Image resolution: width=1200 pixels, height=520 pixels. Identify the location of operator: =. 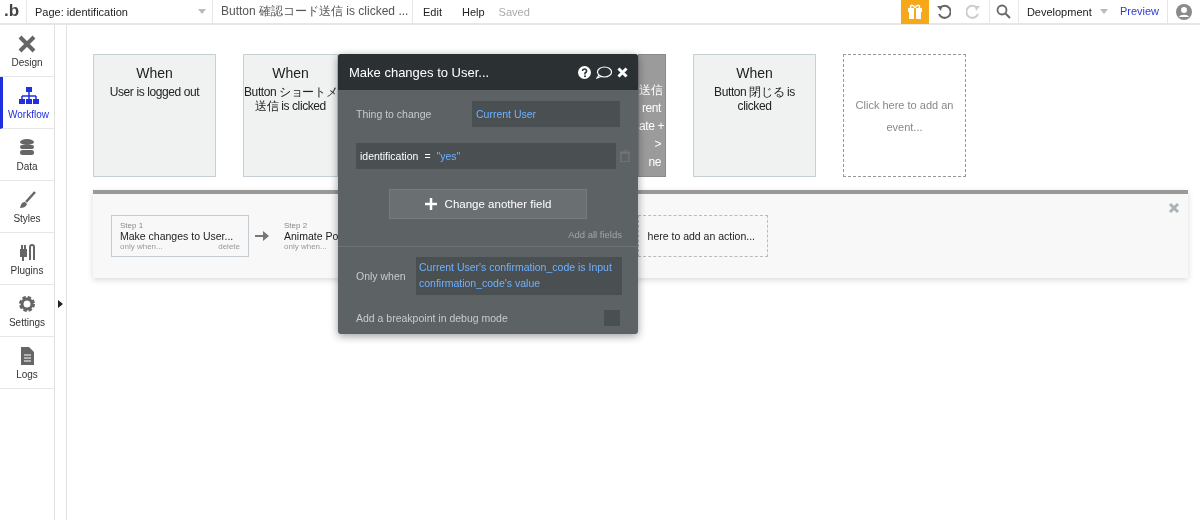
(427, 156).